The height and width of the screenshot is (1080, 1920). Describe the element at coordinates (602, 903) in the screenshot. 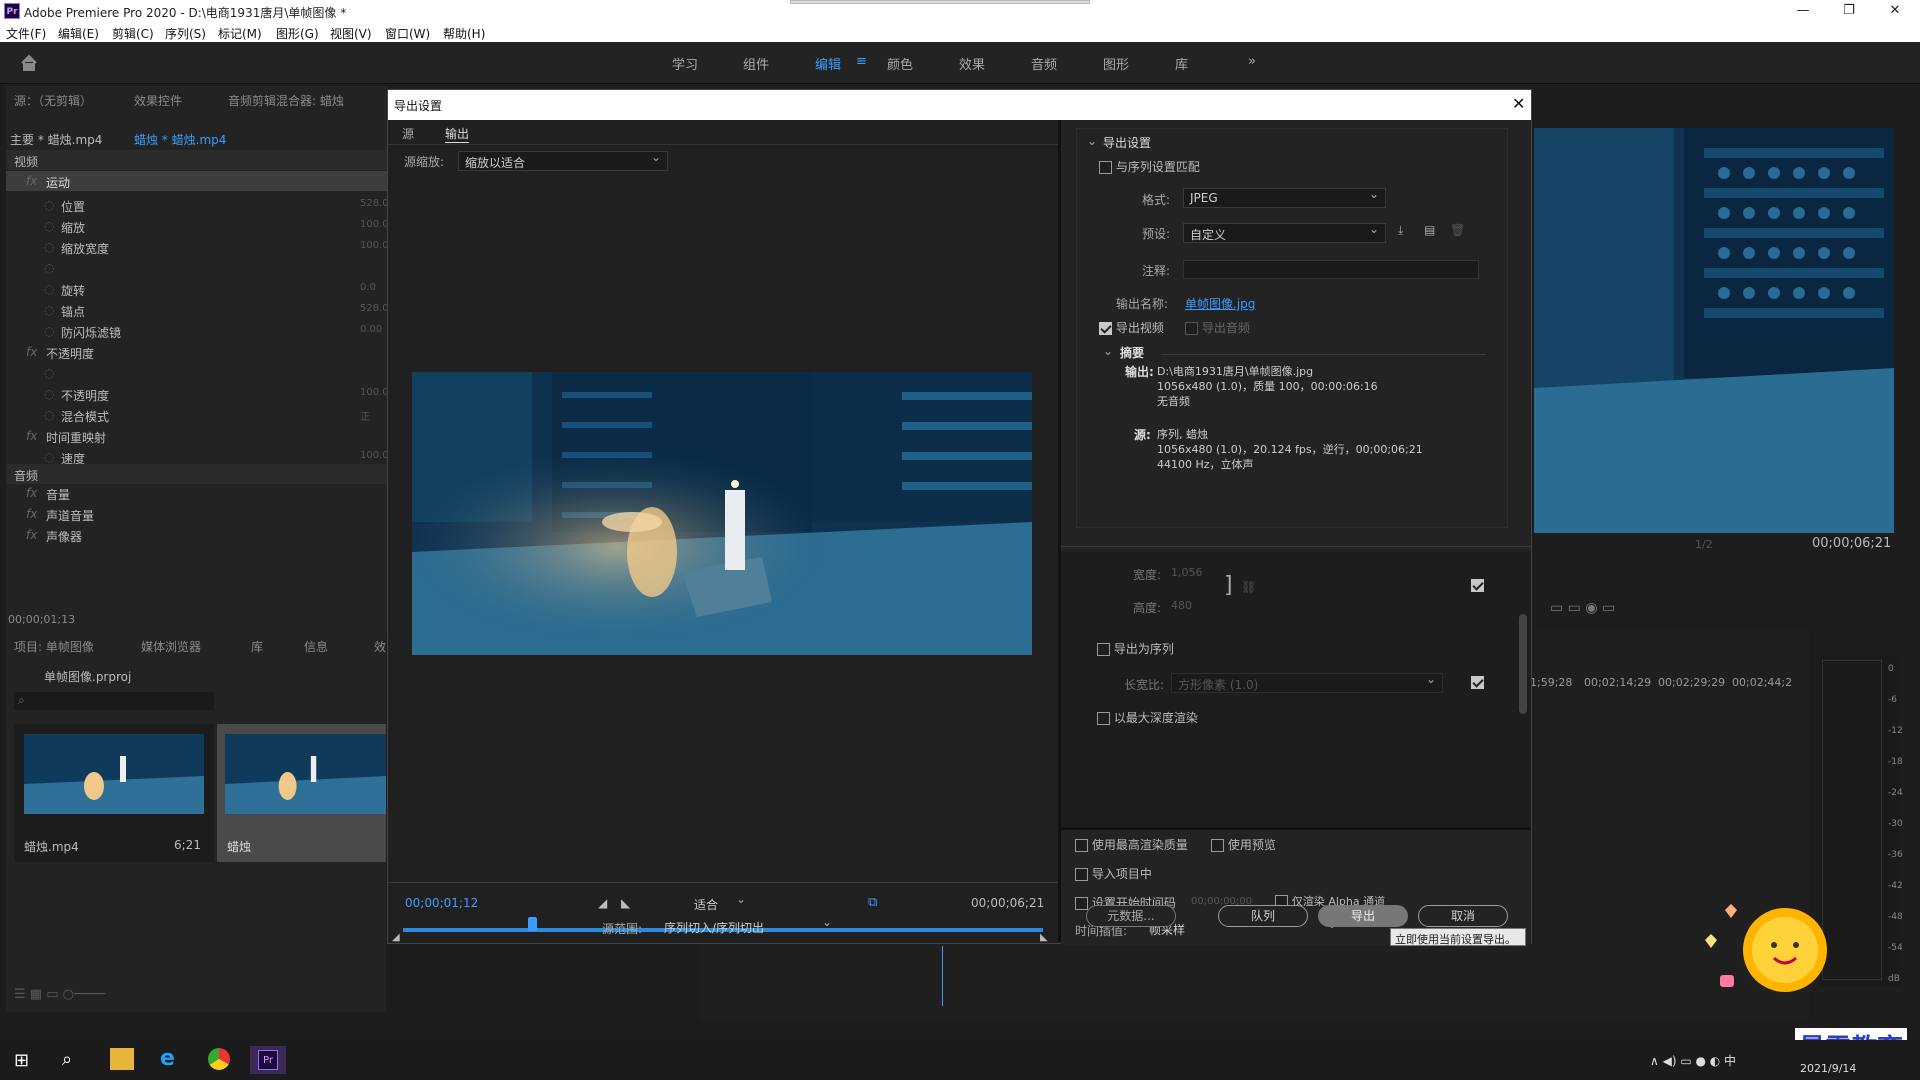

I see `mark-in-icon: ◢` at that location.